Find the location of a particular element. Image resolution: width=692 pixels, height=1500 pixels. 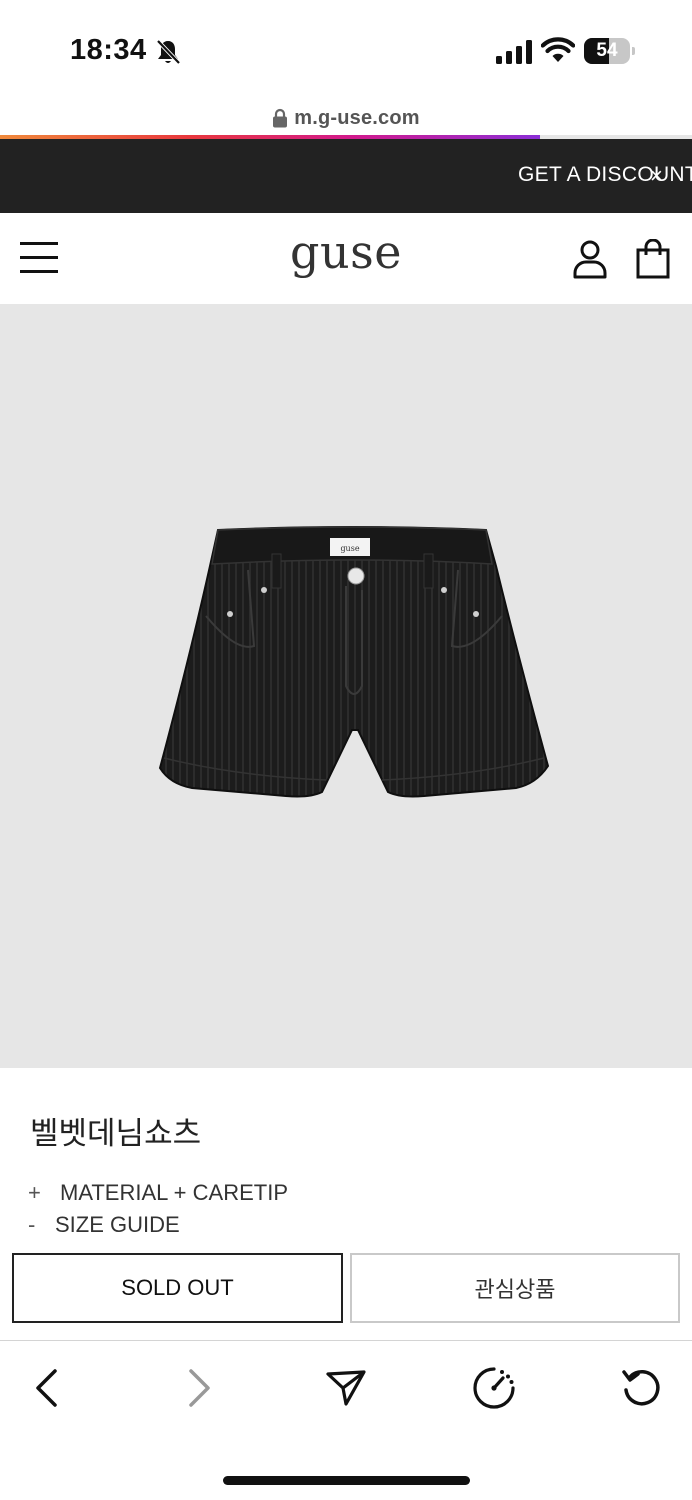

back-icon is located at coordinates (48, 1388).